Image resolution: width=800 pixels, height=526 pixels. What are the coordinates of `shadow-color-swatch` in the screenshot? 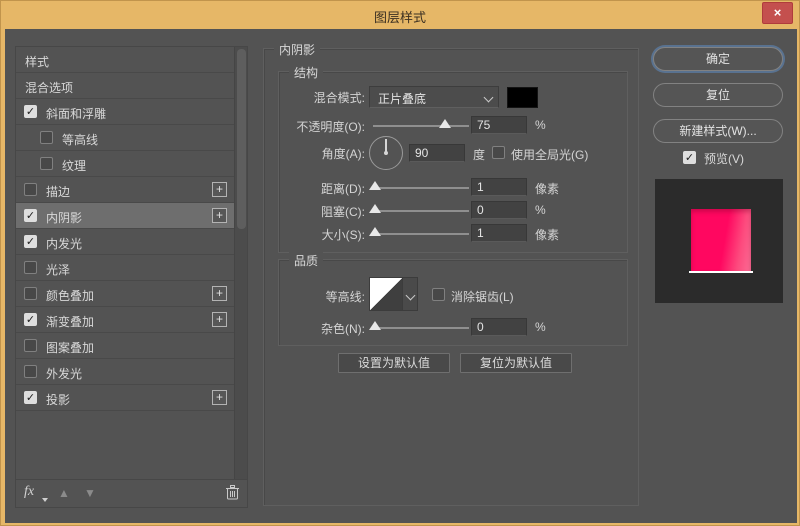 It's located at (522, 97).